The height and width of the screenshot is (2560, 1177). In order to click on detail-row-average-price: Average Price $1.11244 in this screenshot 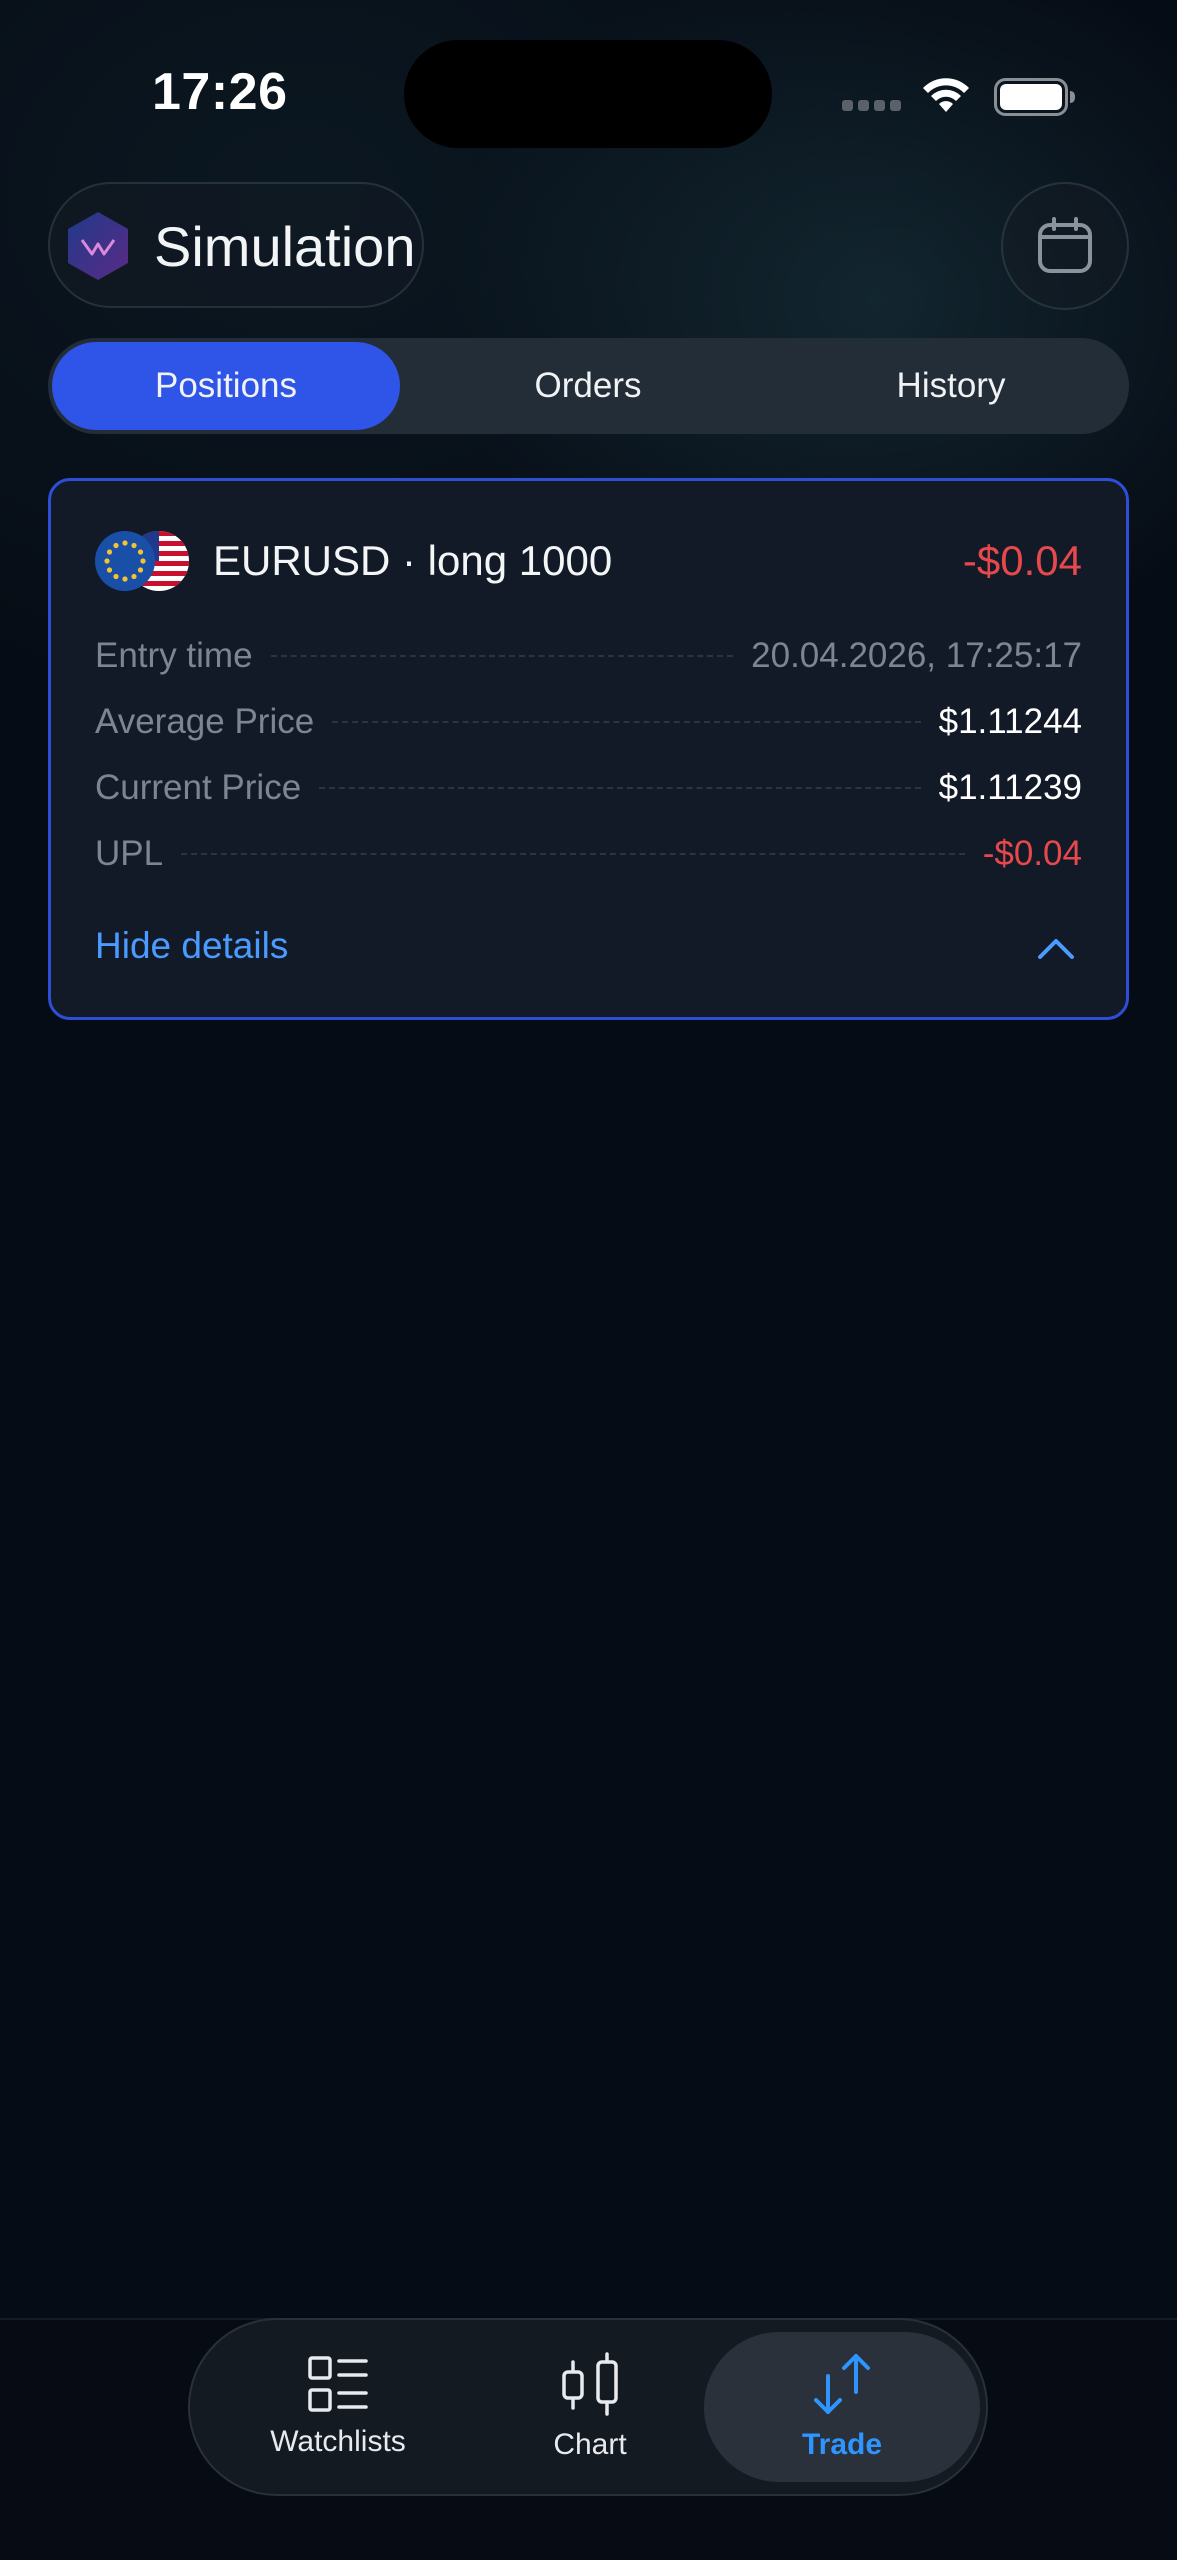, I will do `click(588, 722)`.